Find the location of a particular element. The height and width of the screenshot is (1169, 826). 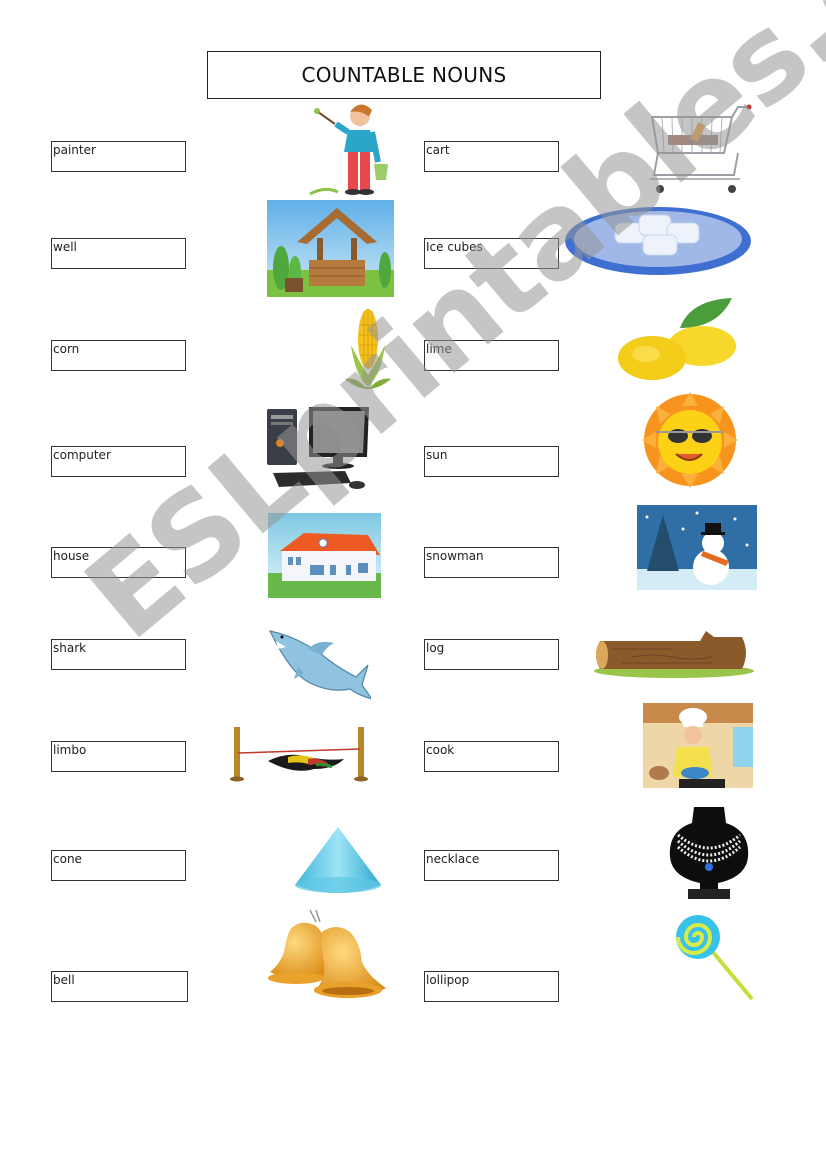

word-box-sun: sun is located at coordinates (491, 461).